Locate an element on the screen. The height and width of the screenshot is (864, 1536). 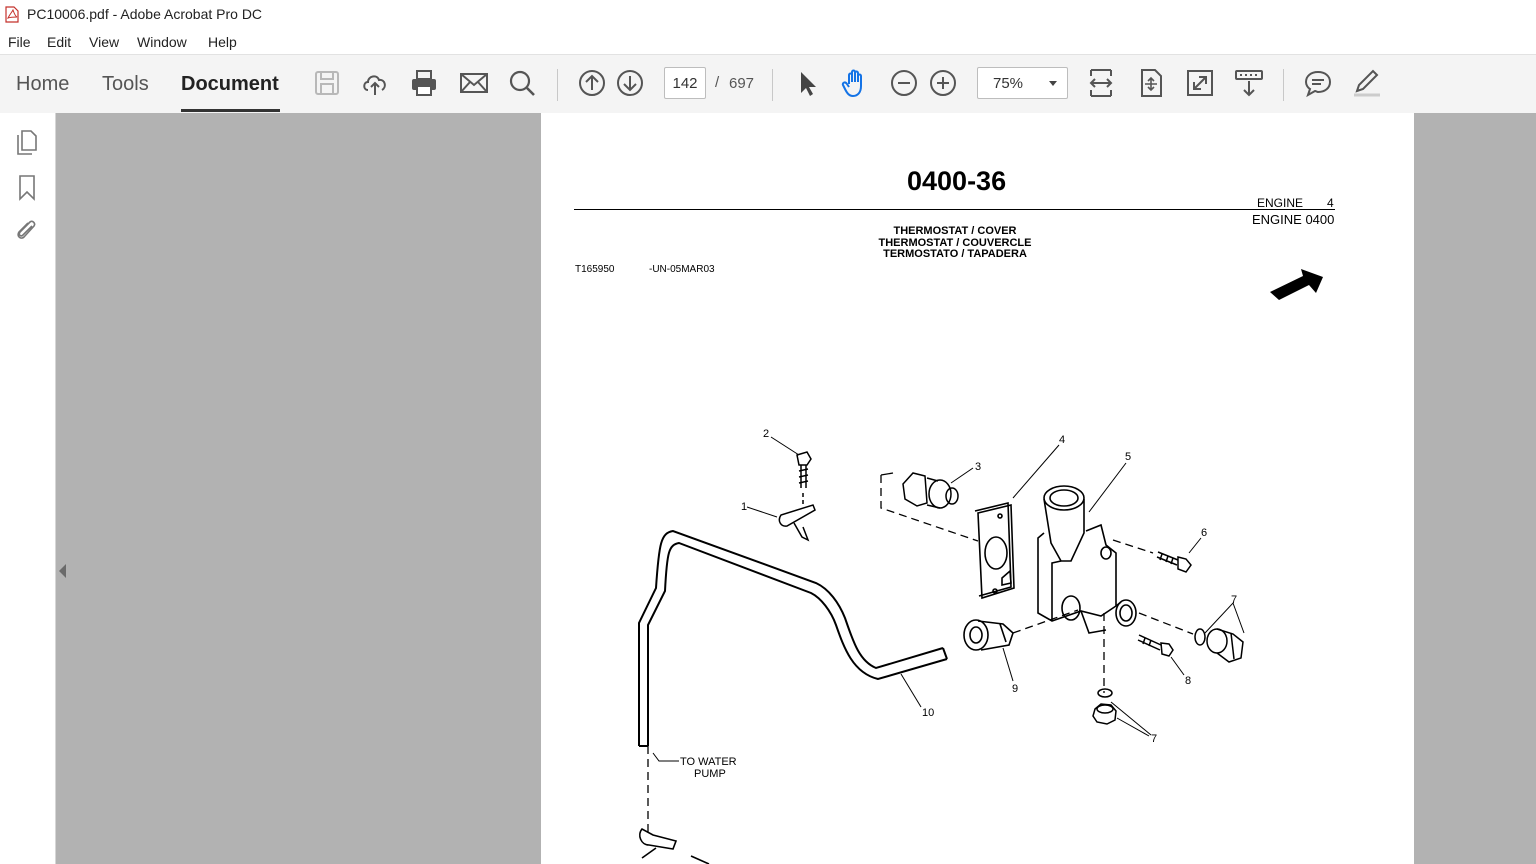
callout-9: 9 is located at coordinates (1015, 689).